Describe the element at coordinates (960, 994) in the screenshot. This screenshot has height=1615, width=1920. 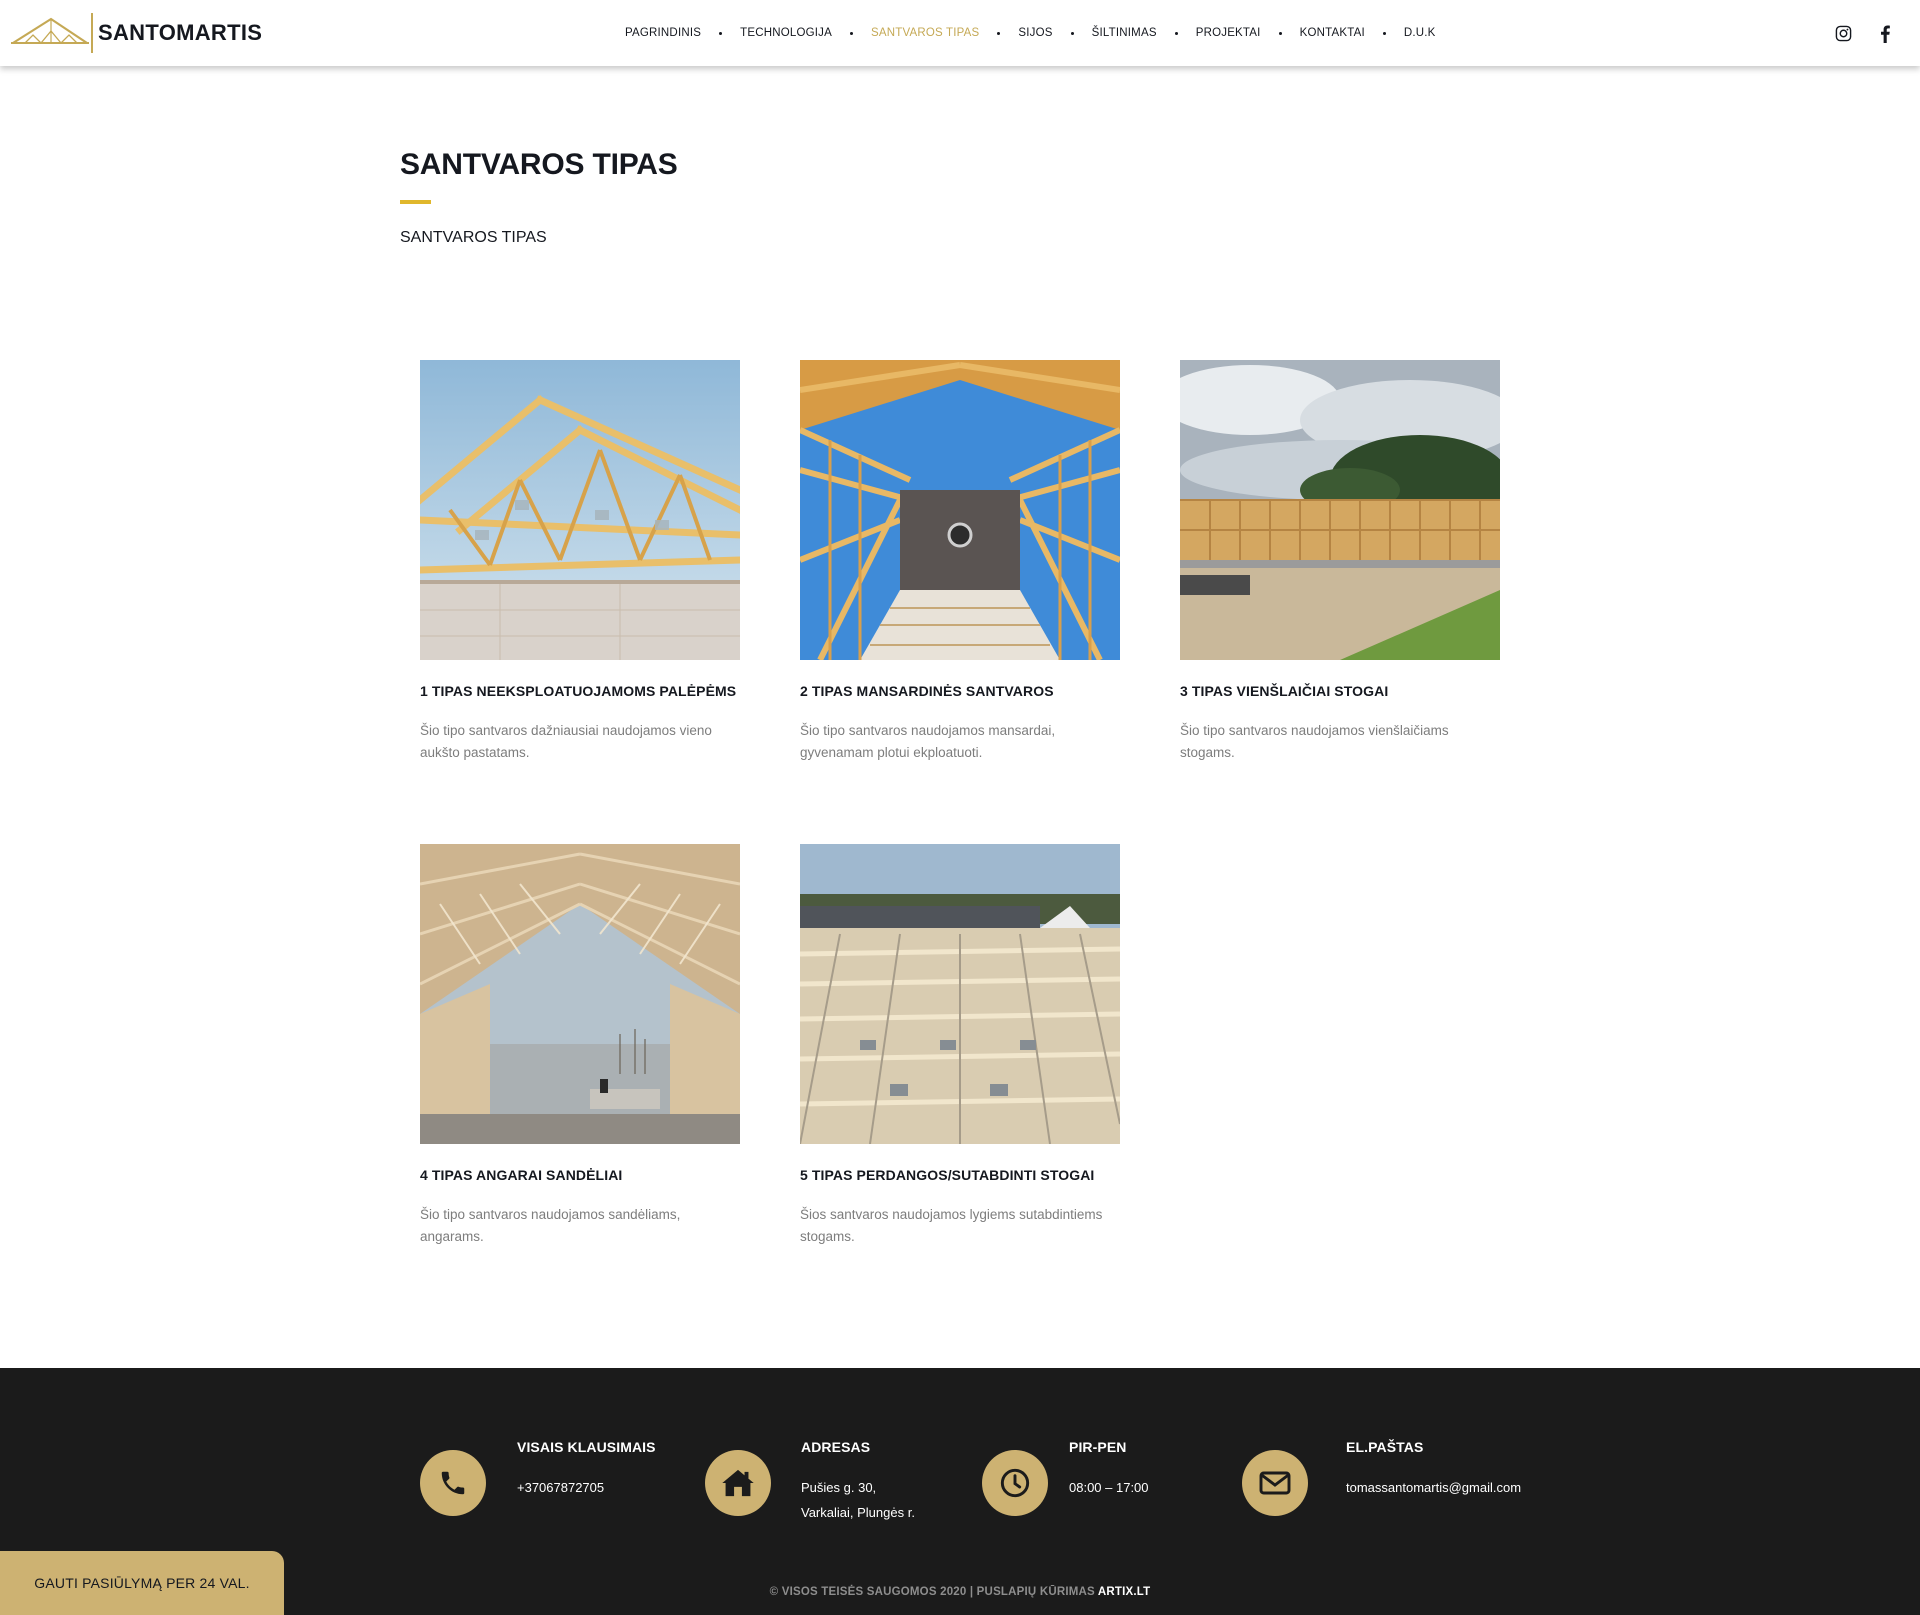
I see `card-image-floor-truss` at that location.